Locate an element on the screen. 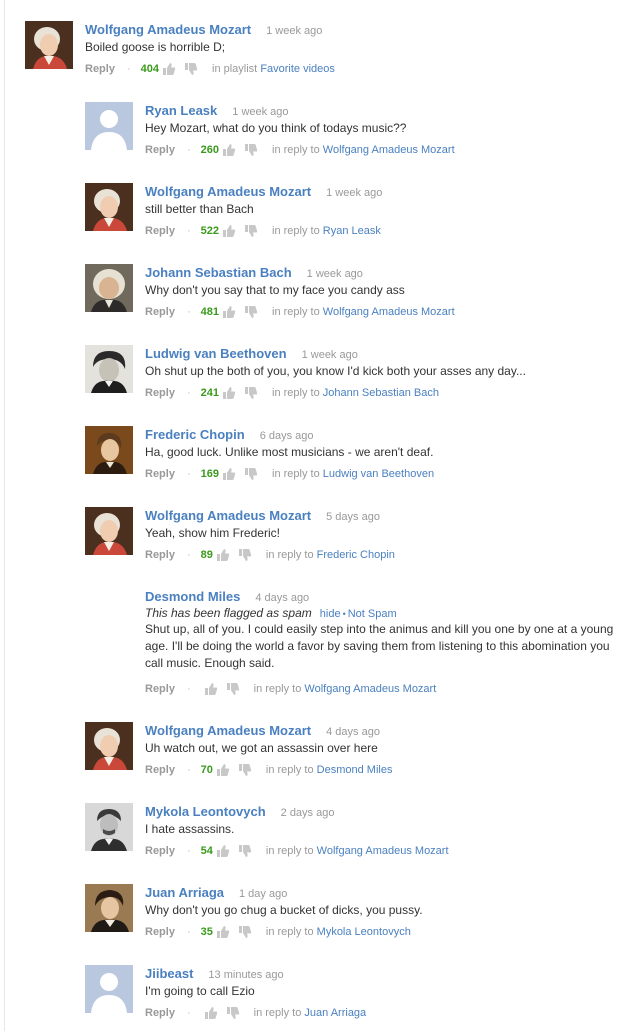  avatar-arriaga is located at coordinates (109, 908).